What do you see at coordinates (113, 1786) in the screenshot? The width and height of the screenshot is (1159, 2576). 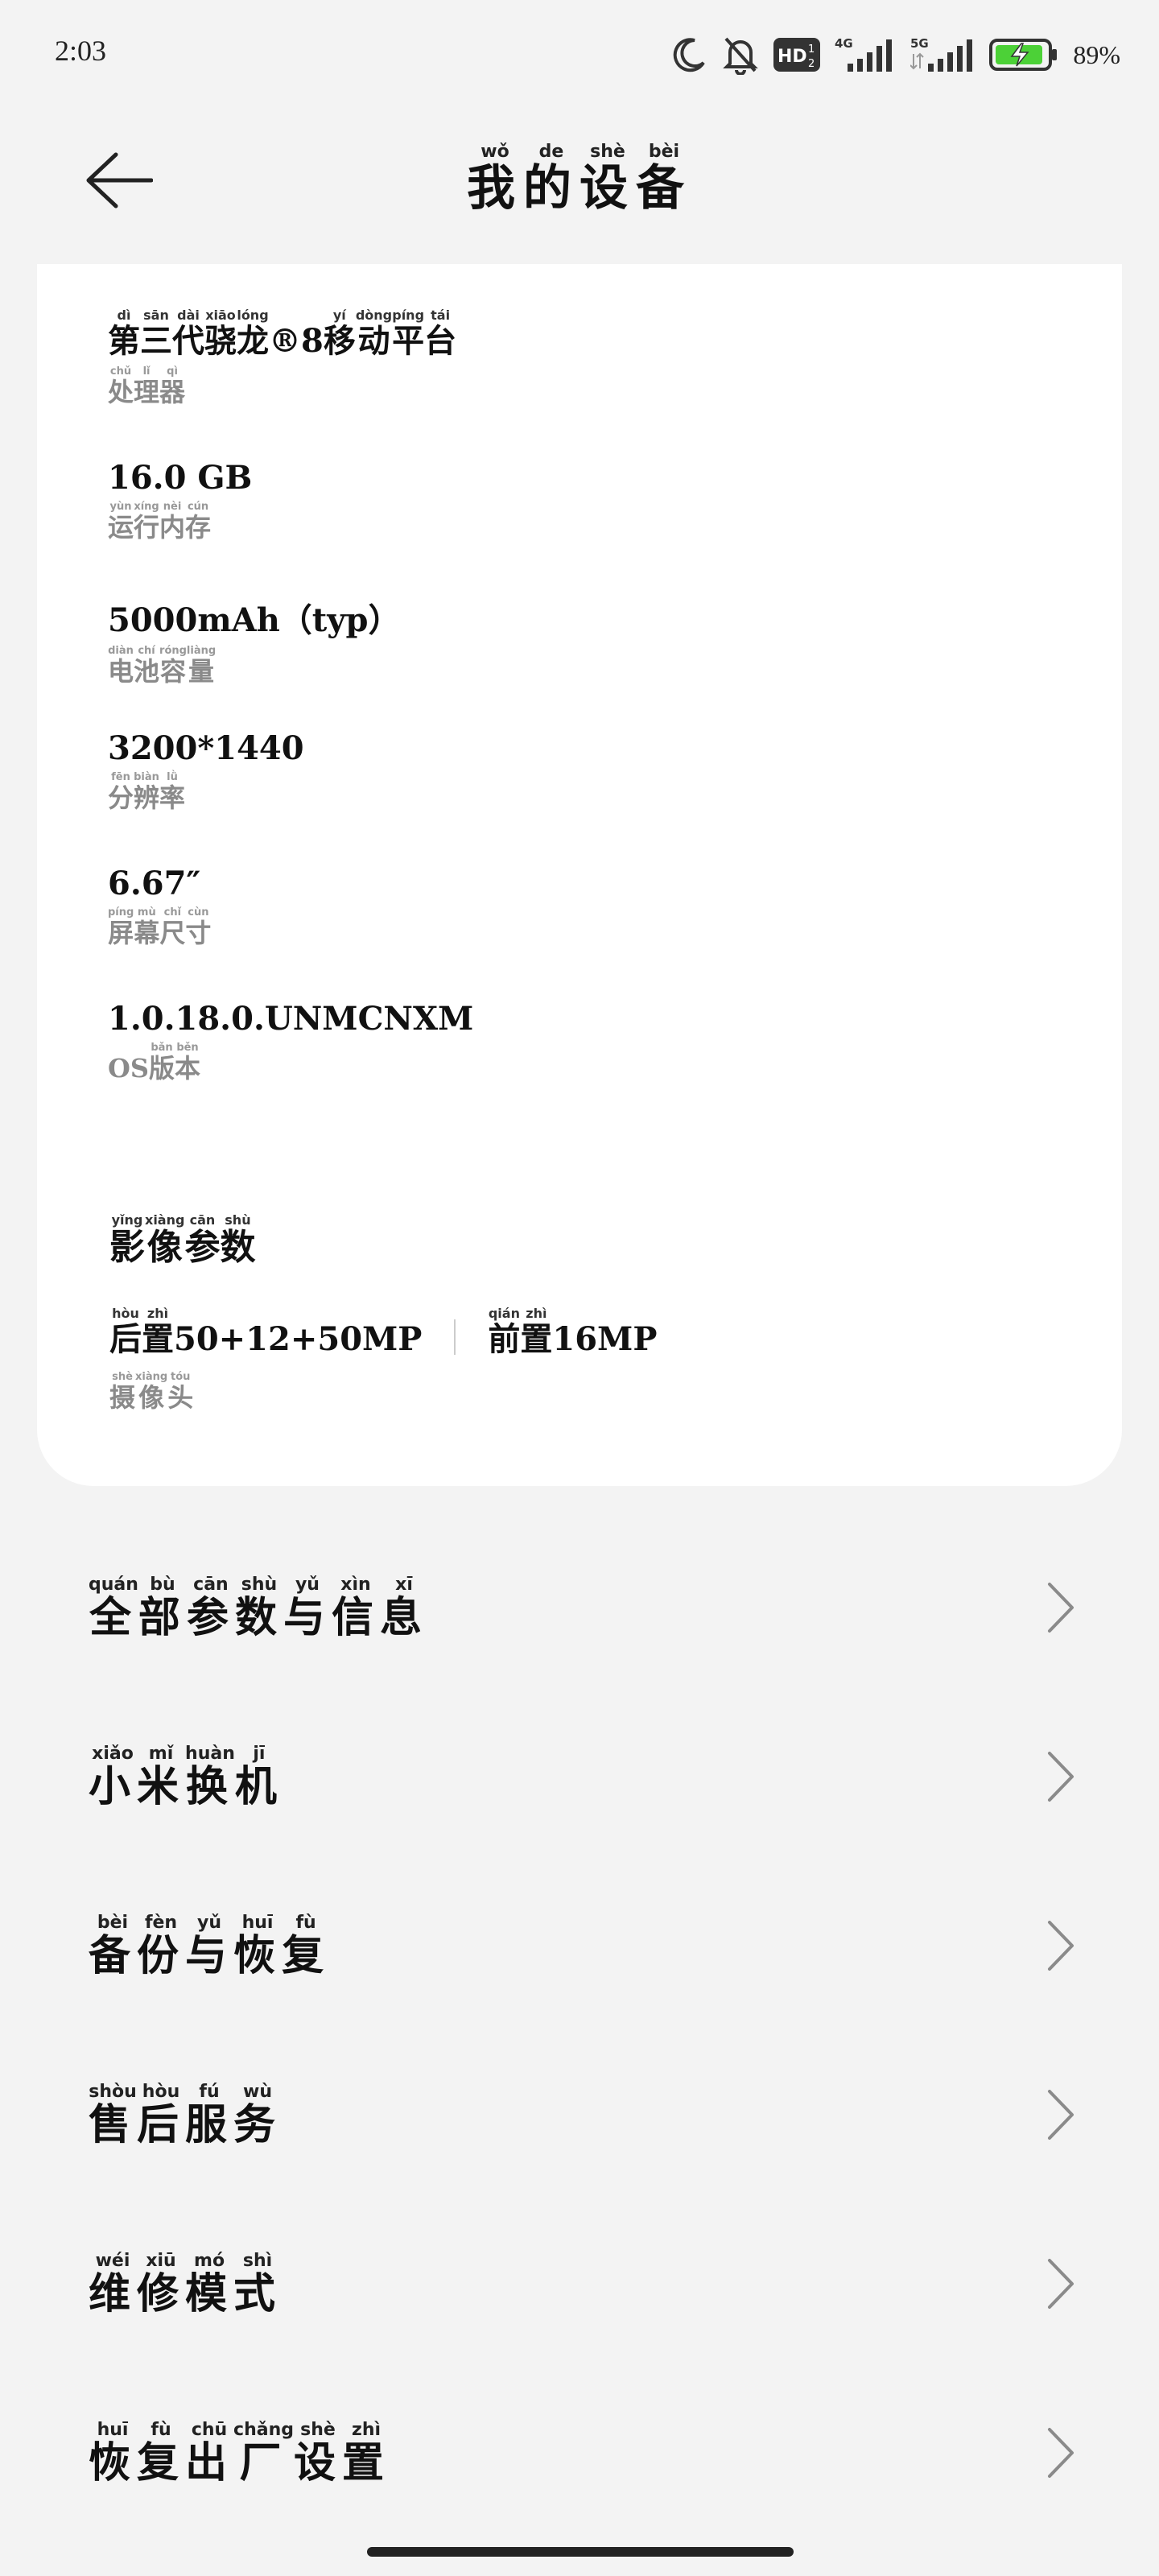 I see `ruby-base: 小` at bounding box center [113, 1786].